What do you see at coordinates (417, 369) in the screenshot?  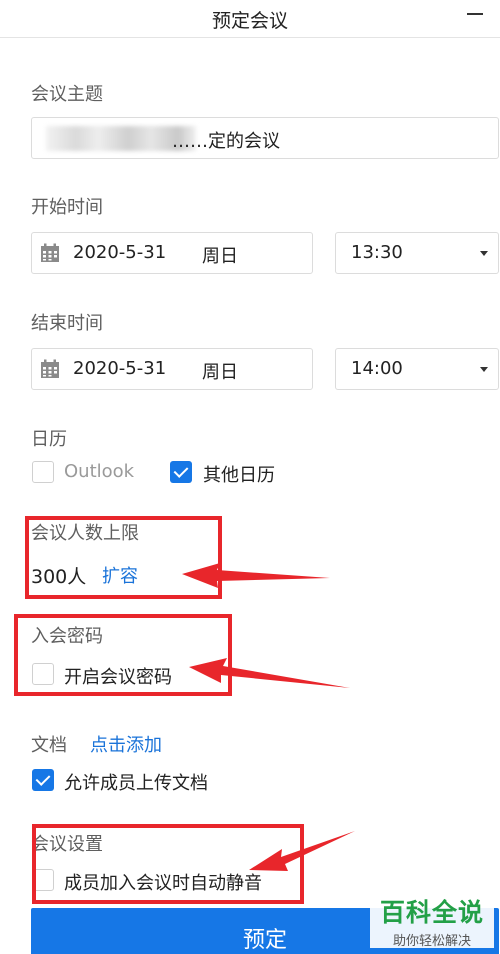 I see `end-time-select: 14:00` at bounding box center [417, 369].